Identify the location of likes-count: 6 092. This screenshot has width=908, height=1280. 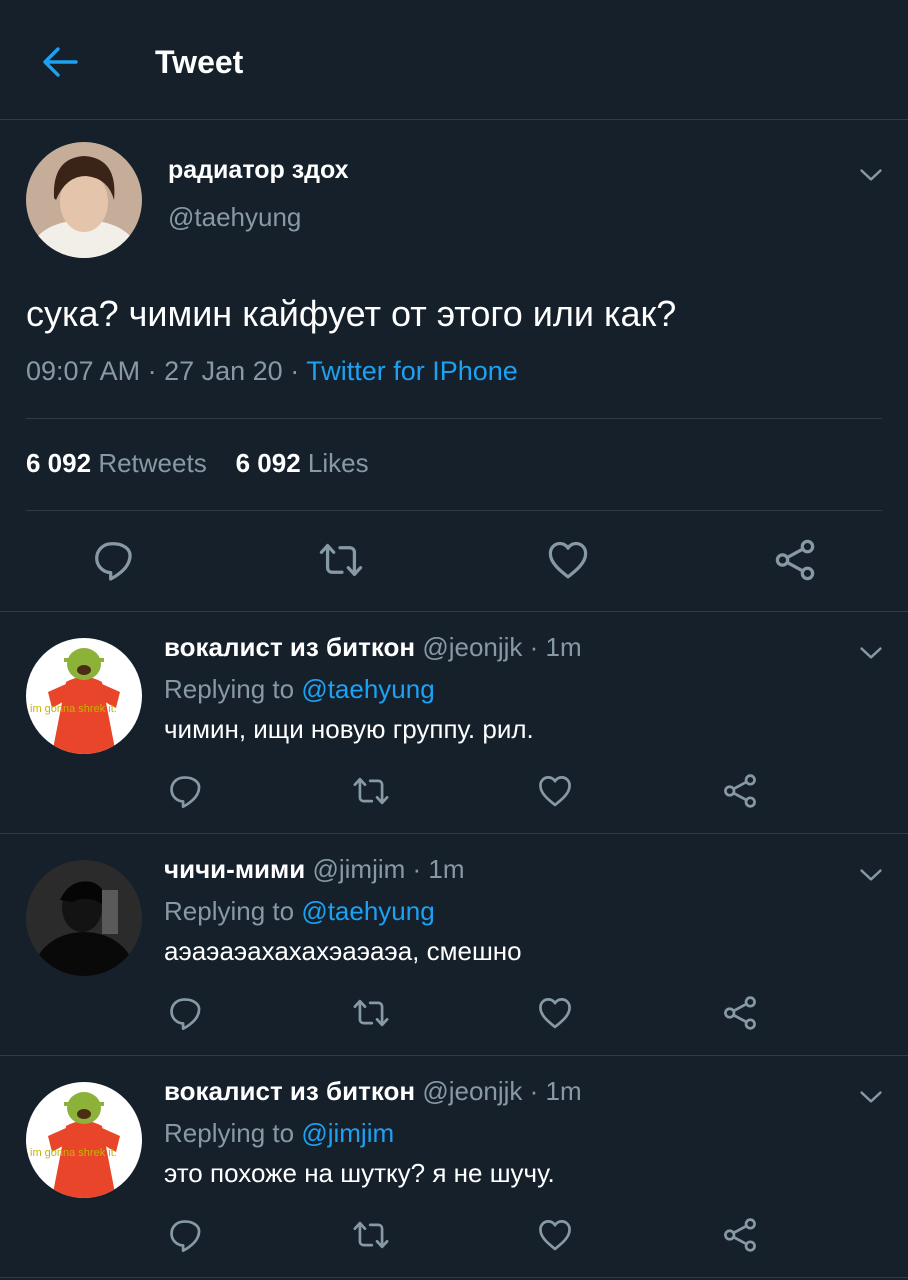
(268, 463).